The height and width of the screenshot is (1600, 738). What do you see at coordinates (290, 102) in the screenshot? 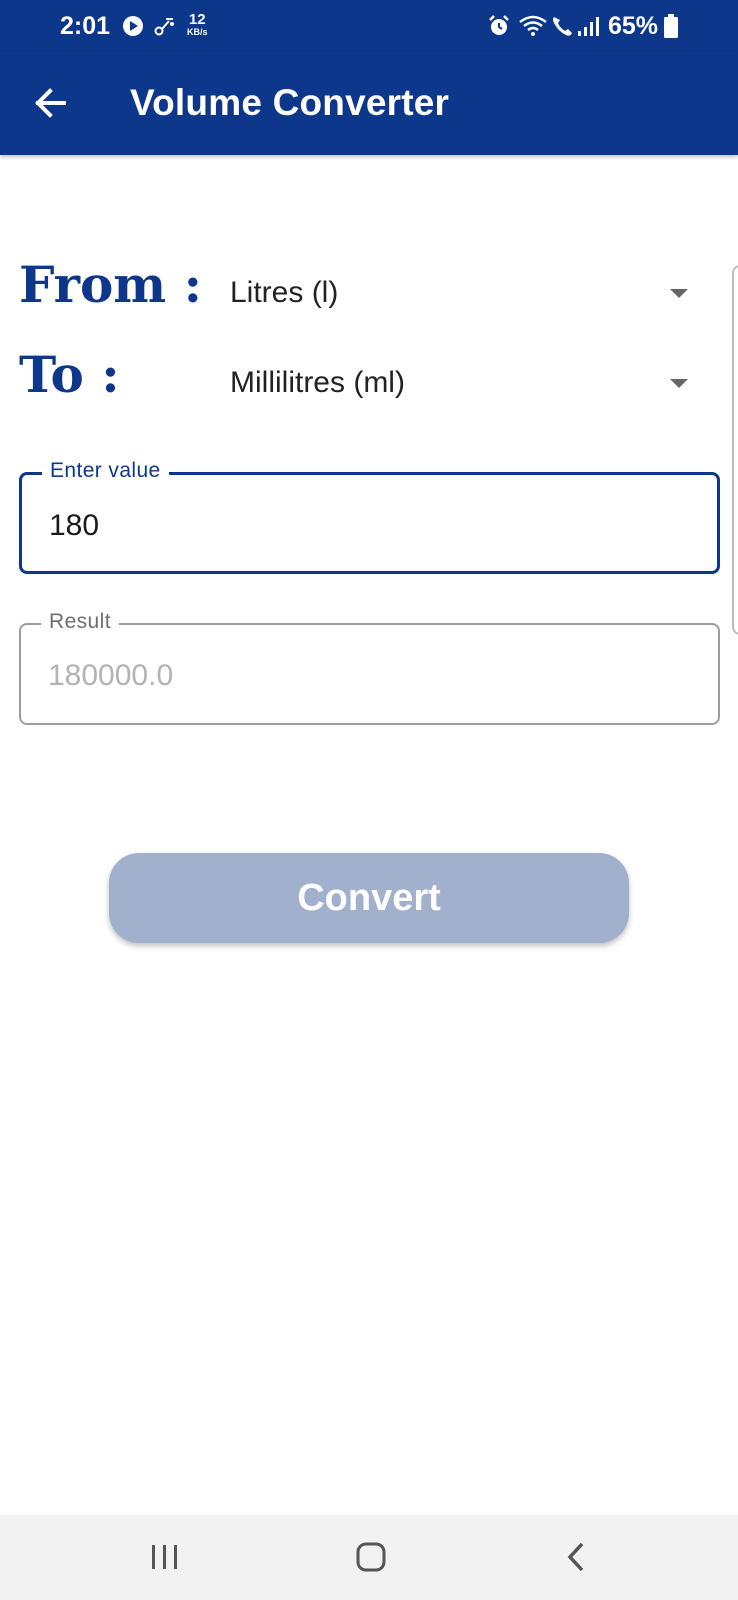
I see `page-title: Volume Converter` at bounding box center [290, 102].